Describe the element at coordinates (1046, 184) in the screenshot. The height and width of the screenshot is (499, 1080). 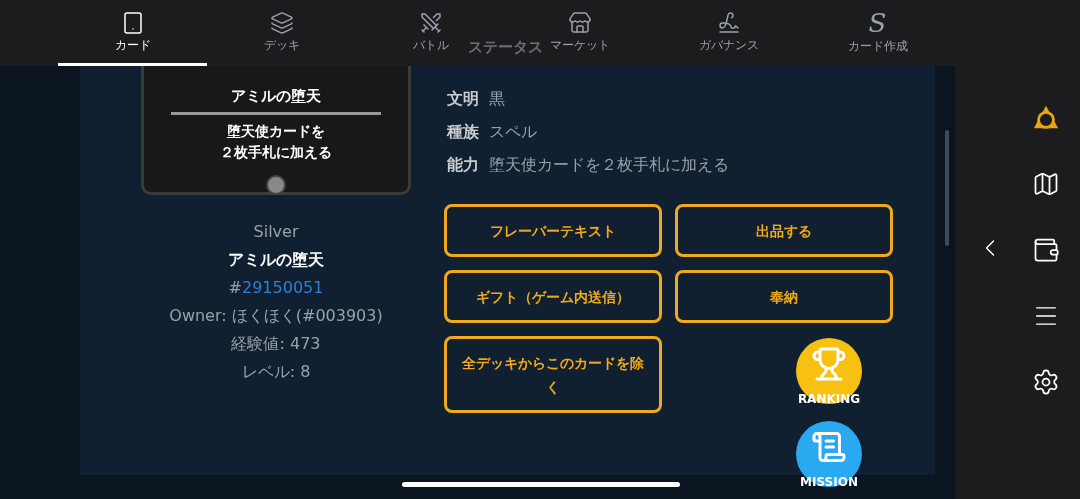
I see `map-icon` at that location.